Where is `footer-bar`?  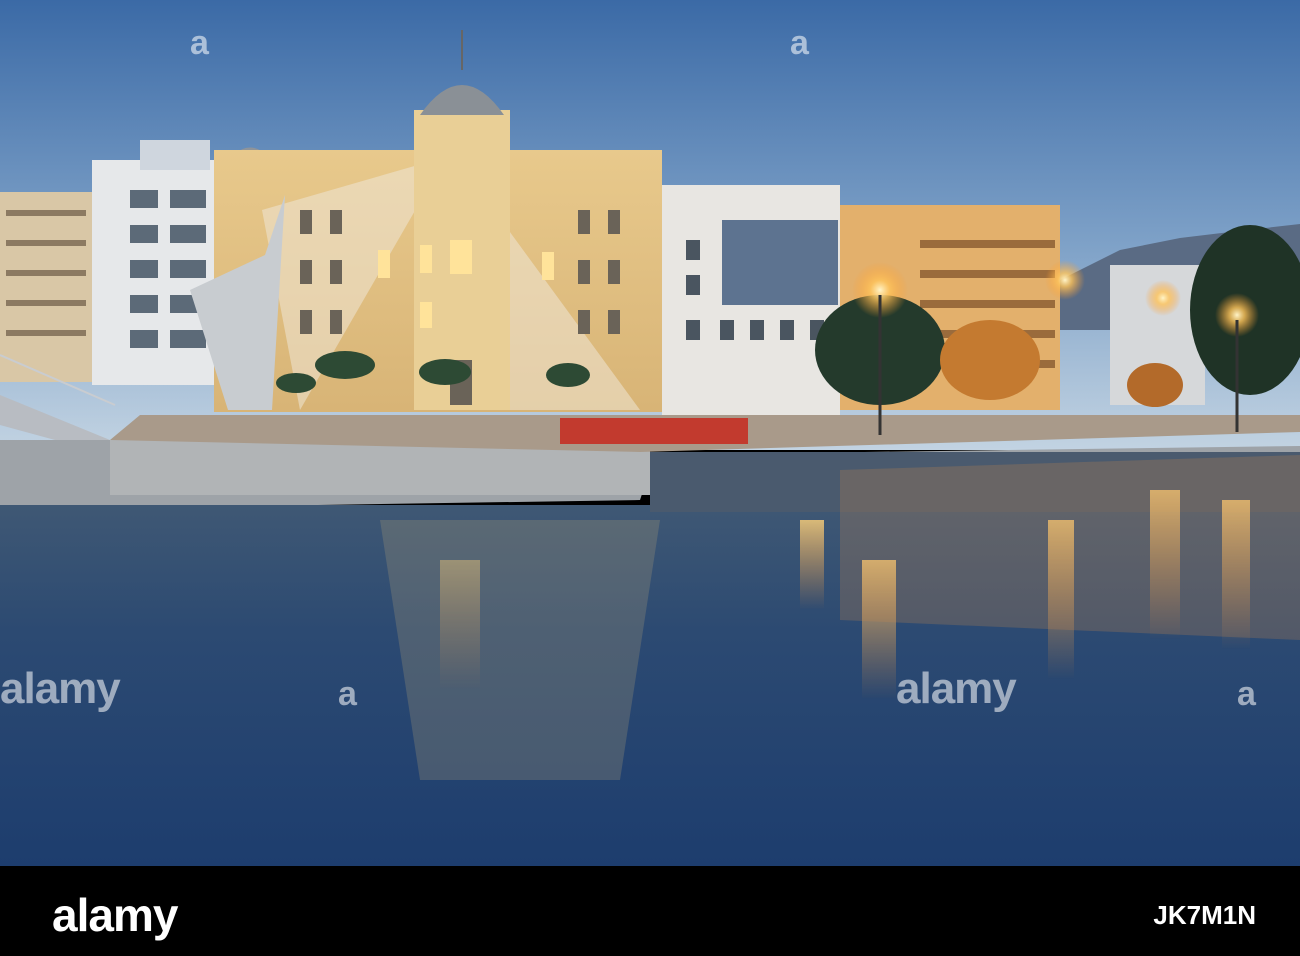
footer-bar is located at coordinates (650, 911).